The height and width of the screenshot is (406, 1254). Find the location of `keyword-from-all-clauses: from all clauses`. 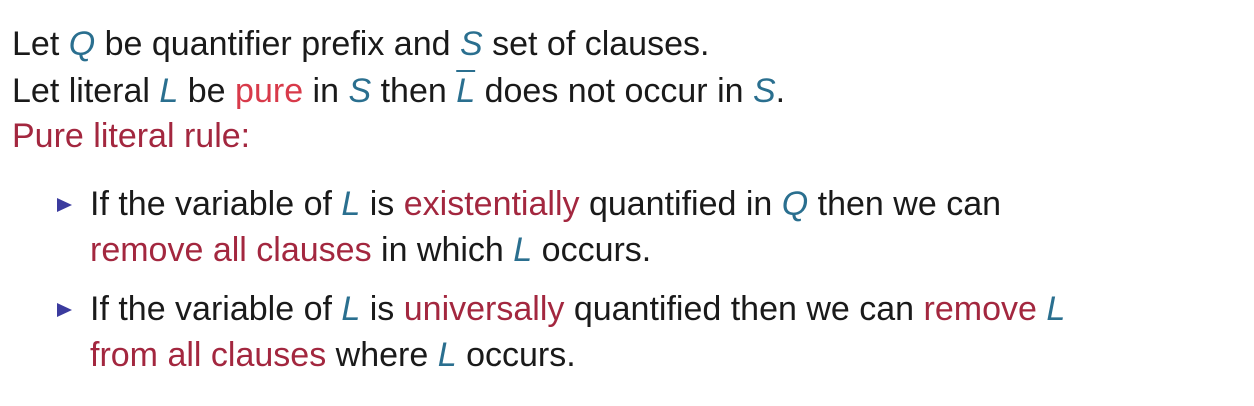

keyword-from-all-clauses: from all clauses is located at coordinates (208, 355).